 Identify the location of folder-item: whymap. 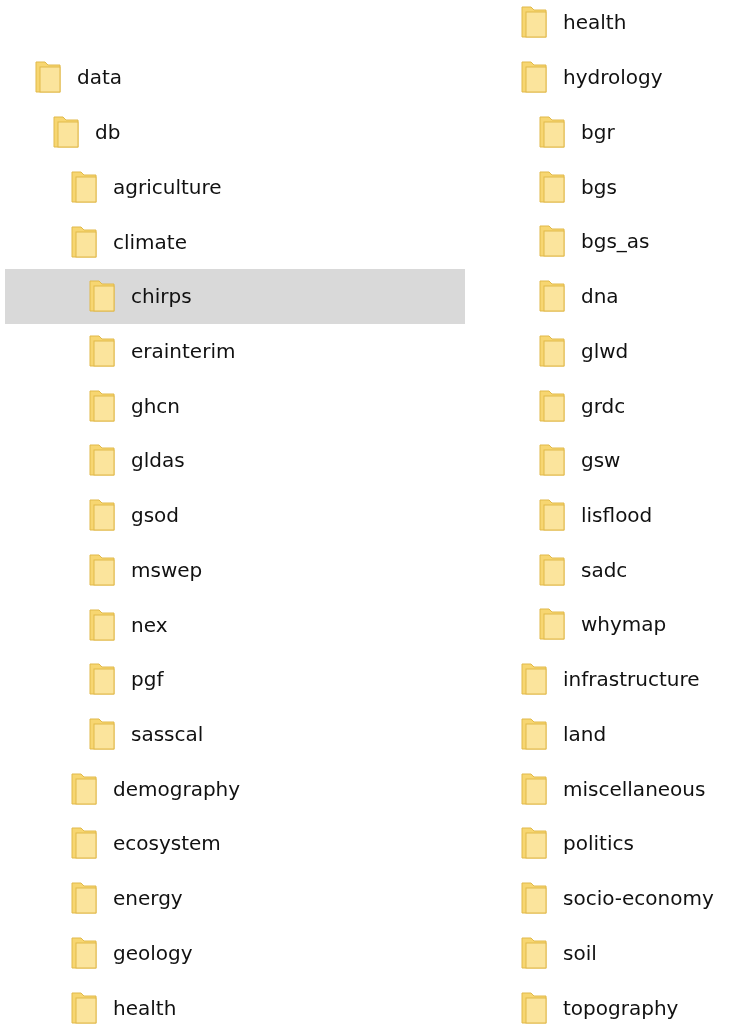
(625, 624).